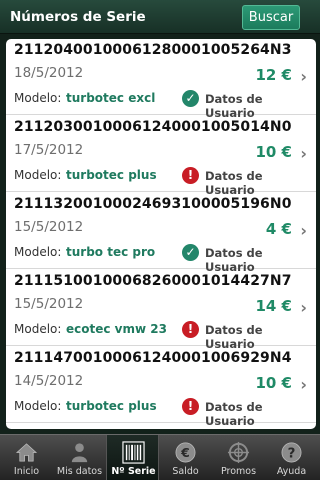  What do you see at coordinates (160, 17) in the screenshot?
I see `top-bar: Números de Serie Buscar` at bounding box center [160, 17].